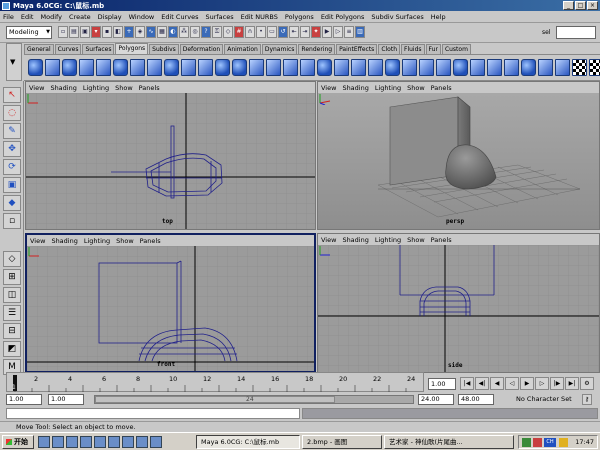 This screenshot has height=450, width=600. Describe the element at coordinates (96, 32) in the screenshot. I see `select-hierarchy-icon: ▾` at that location.